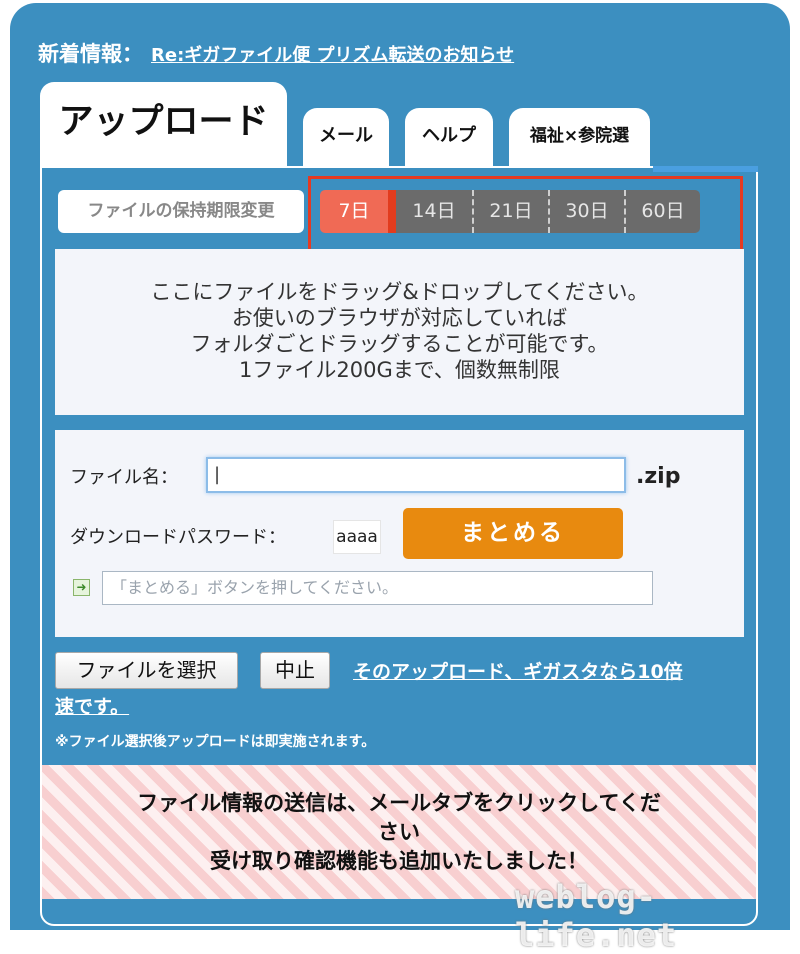 Image resolution: width=800 pixels, height=954 pixels. I want to click on banner-line-3: 受け取り確認機能も追加いたしました！, so click(399, 861).